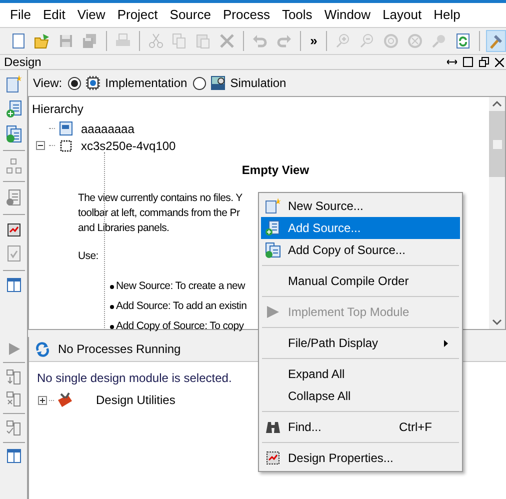 This screenshot has width=506, height=499. Describe the element at coordinates (107, 129) in the screenshot. I see `tree-item: aaaaaaaa` at that location.